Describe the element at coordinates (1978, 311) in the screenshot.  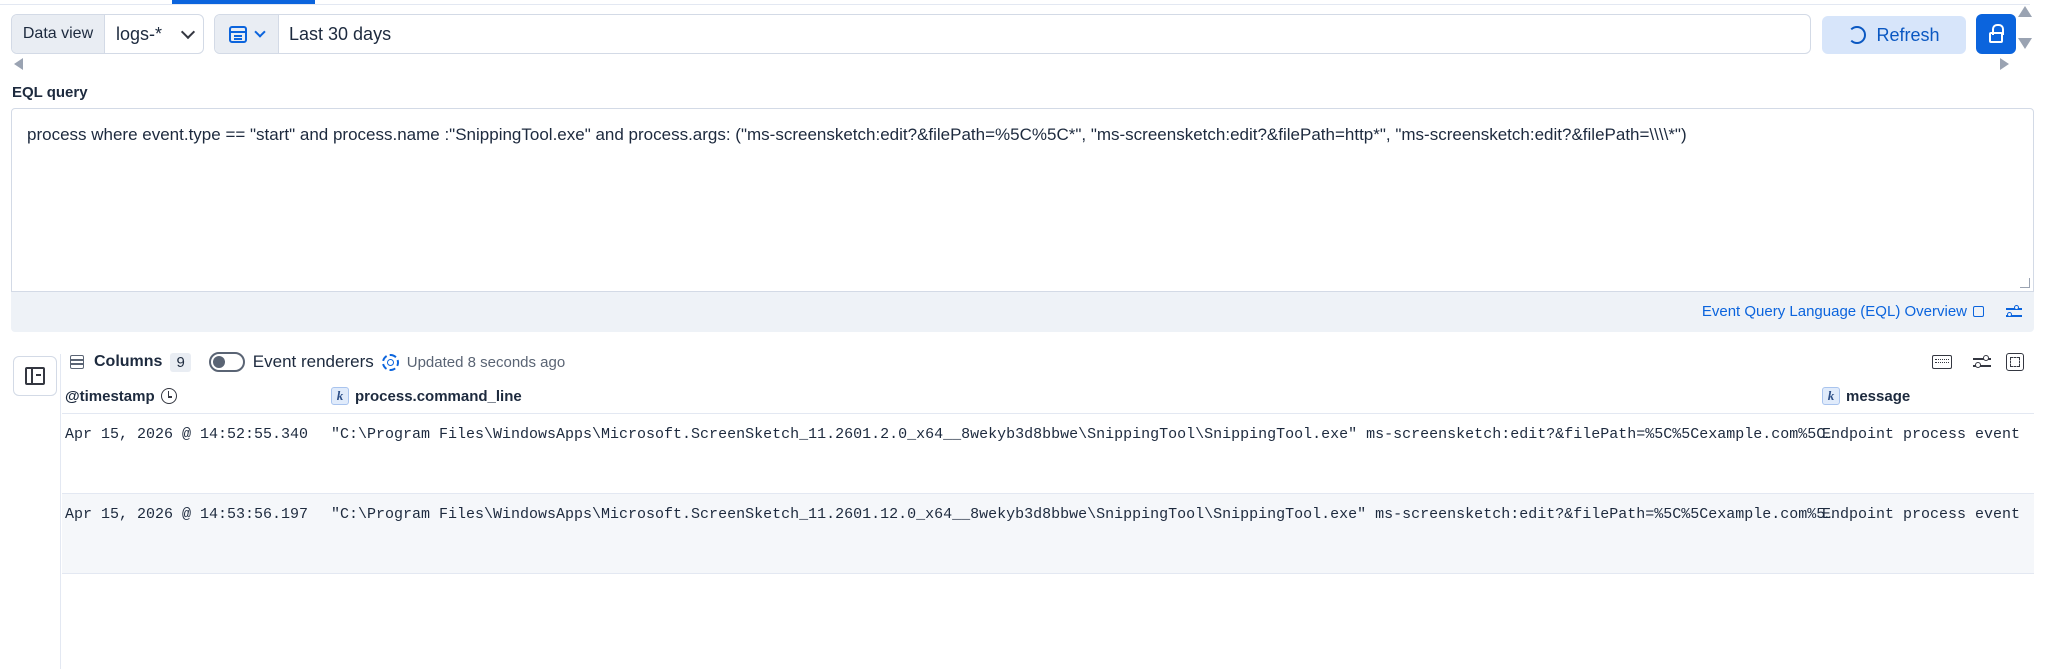
I see `external-link-icon` at that location.